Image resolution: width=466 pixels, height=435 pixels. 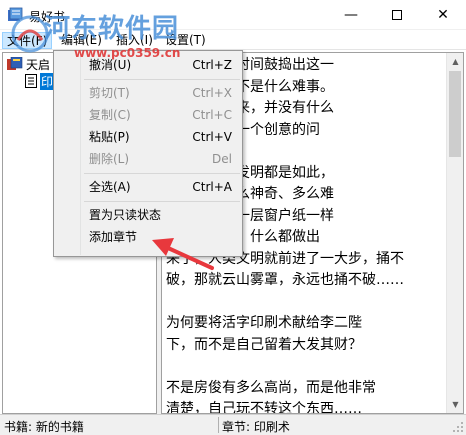 I want to click on resize-grip-icon, so click(x=458, y=427).